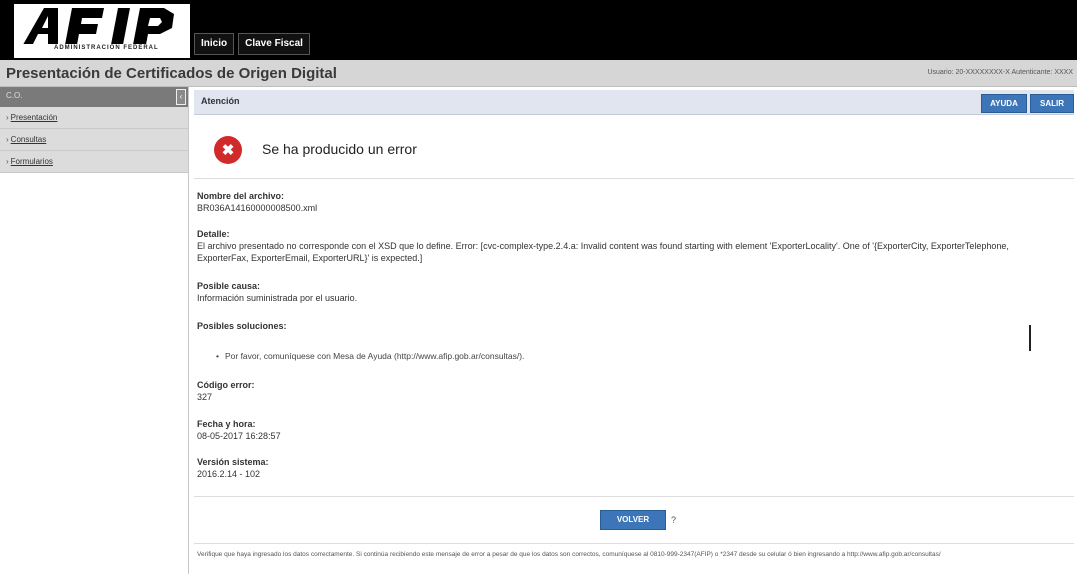  Describe the element at coordinates (233, 462) in the screenshot. I see `version-label: Versión sistema:` at that location.